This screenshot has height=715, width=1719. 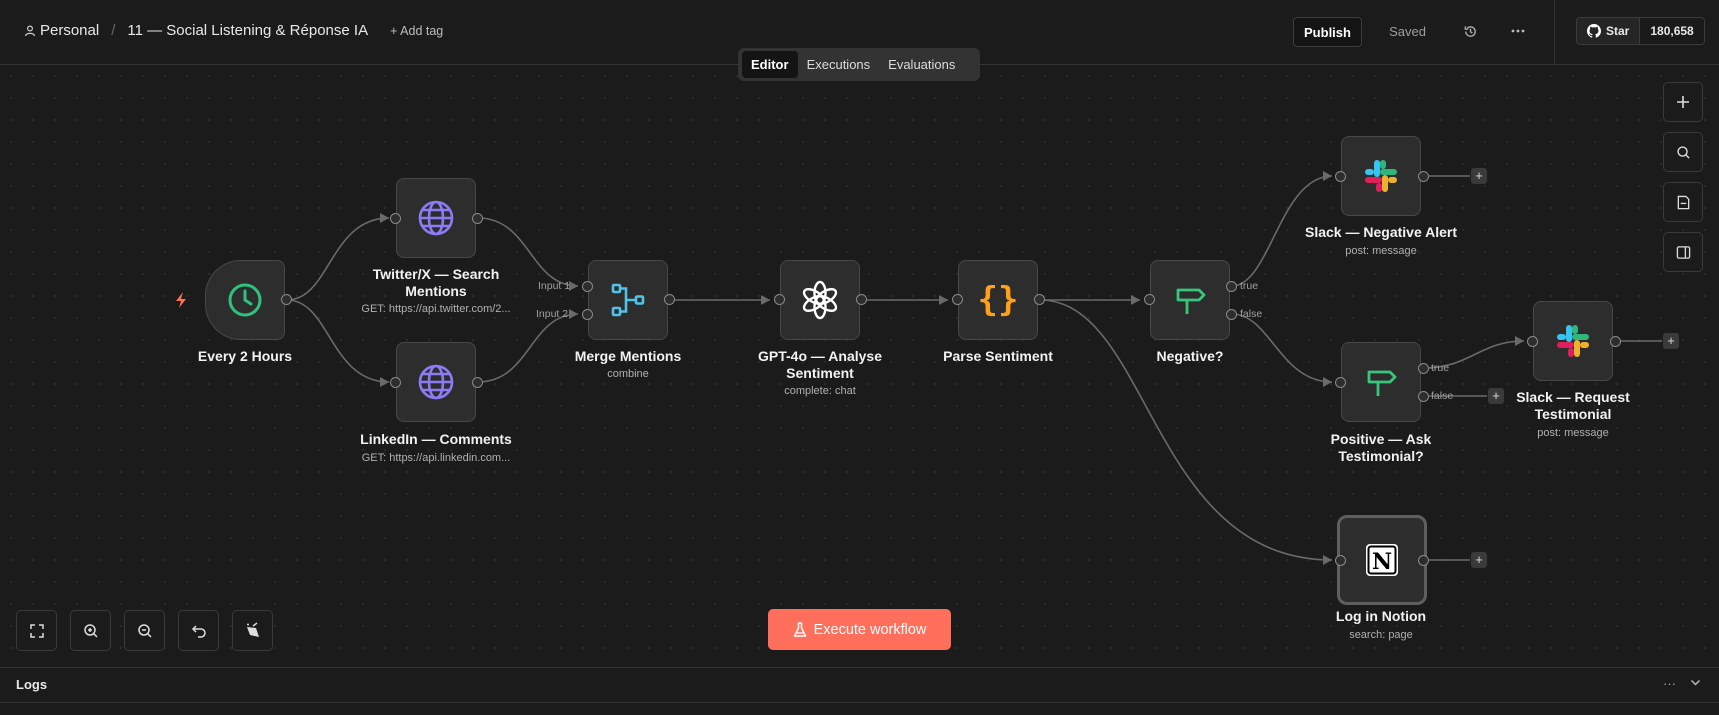 What do you see at coordinates (1669, 683) in the screenshot?
I see `logs-more-icon: ···` at bounding box center [1669, 683].